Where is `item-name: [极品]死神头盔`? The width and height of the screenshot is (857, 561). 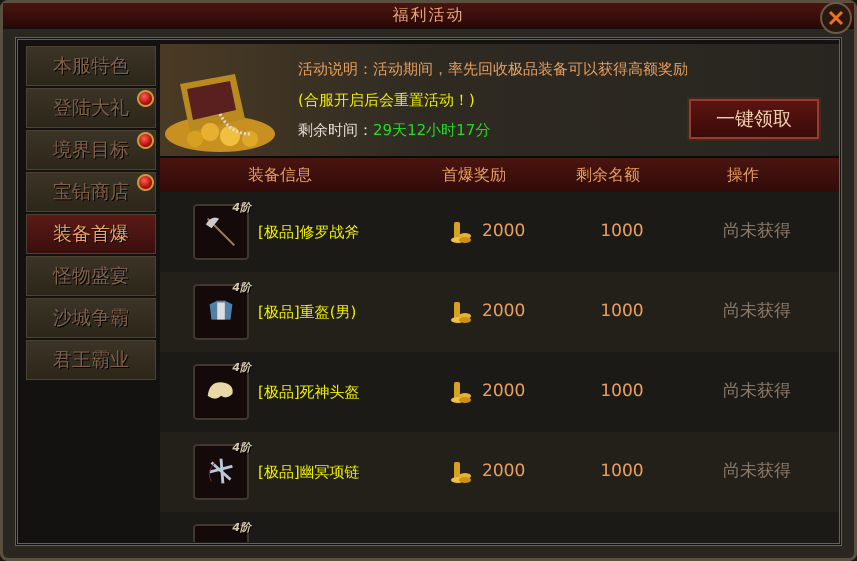
item-name: [极品]死神头盔 is located at coordinates (309, 392).